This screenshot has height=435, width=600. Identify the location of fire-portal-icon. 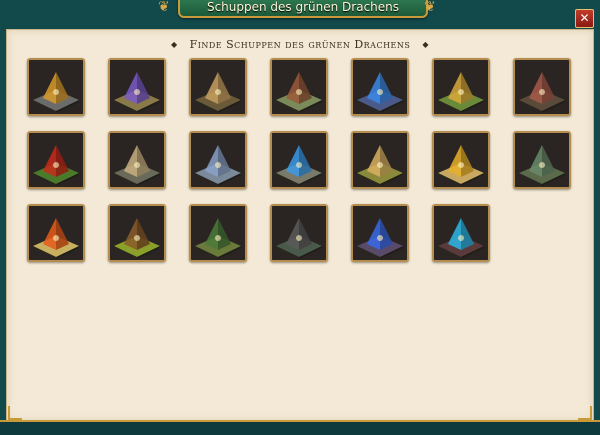
(56, 233).